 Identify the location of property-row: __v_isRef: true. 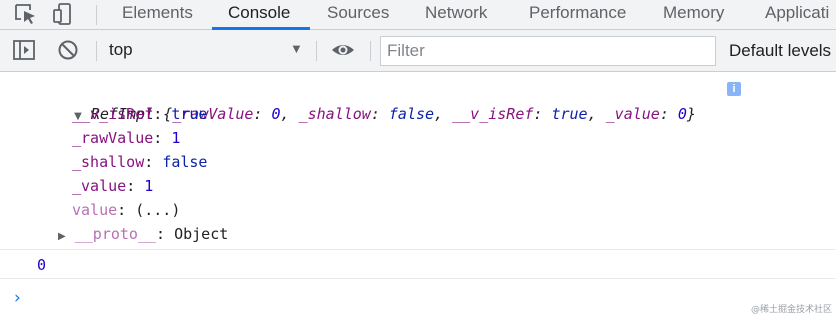
(140, 114).